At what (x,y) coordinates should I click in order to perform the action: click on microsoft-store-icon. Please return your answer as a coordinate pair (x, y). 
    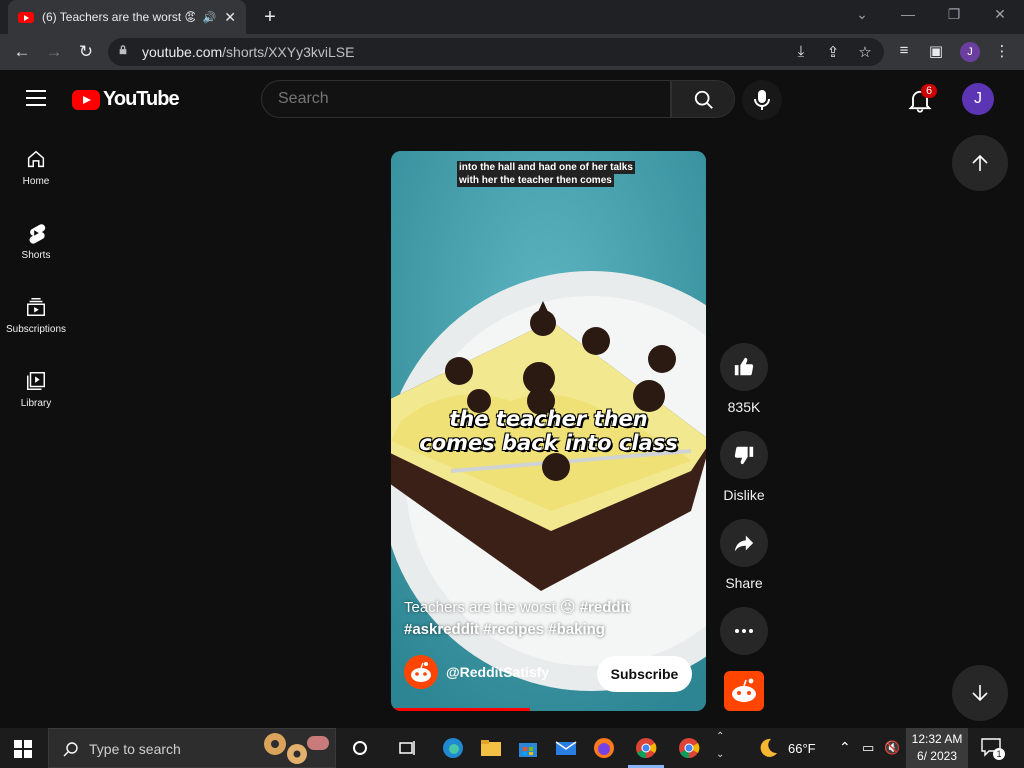
    Looking at the image, I should click on (528, 748).